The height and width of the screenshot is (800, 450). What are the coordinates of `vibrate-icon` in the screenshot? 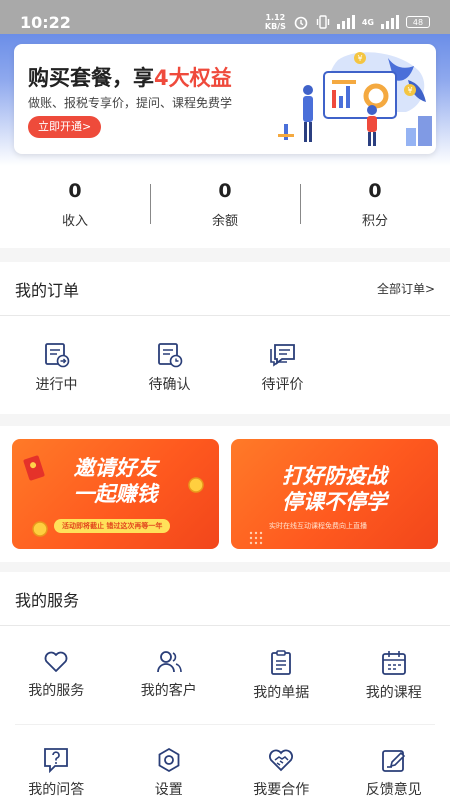 It's located at (323, 22).